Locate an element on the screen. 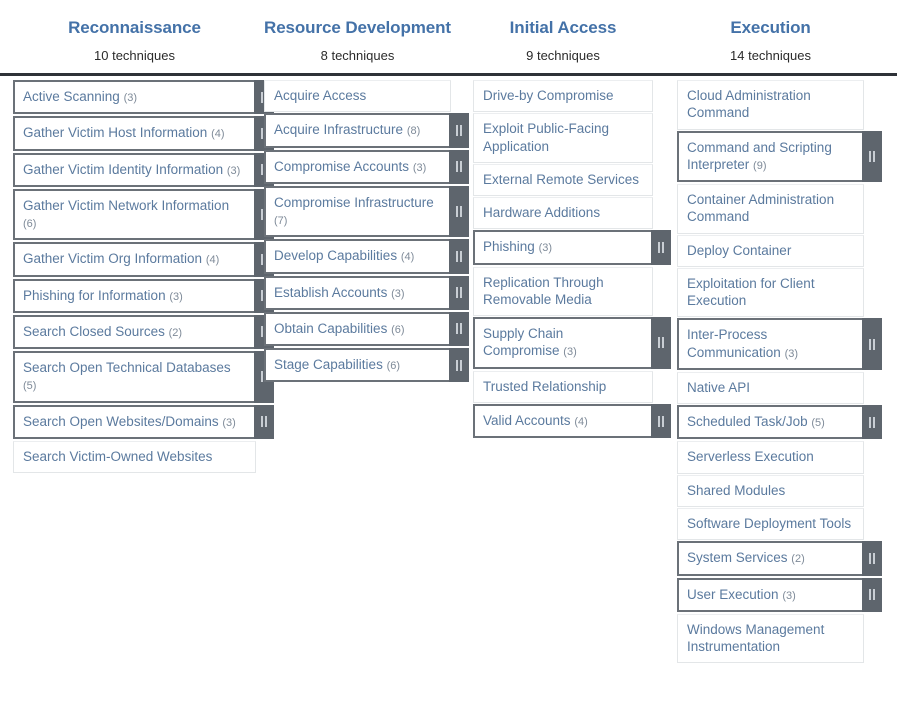 The width and height of the screenshot is (897, 714). technique-name: External Remote Services is located at coordinates (561, 179).